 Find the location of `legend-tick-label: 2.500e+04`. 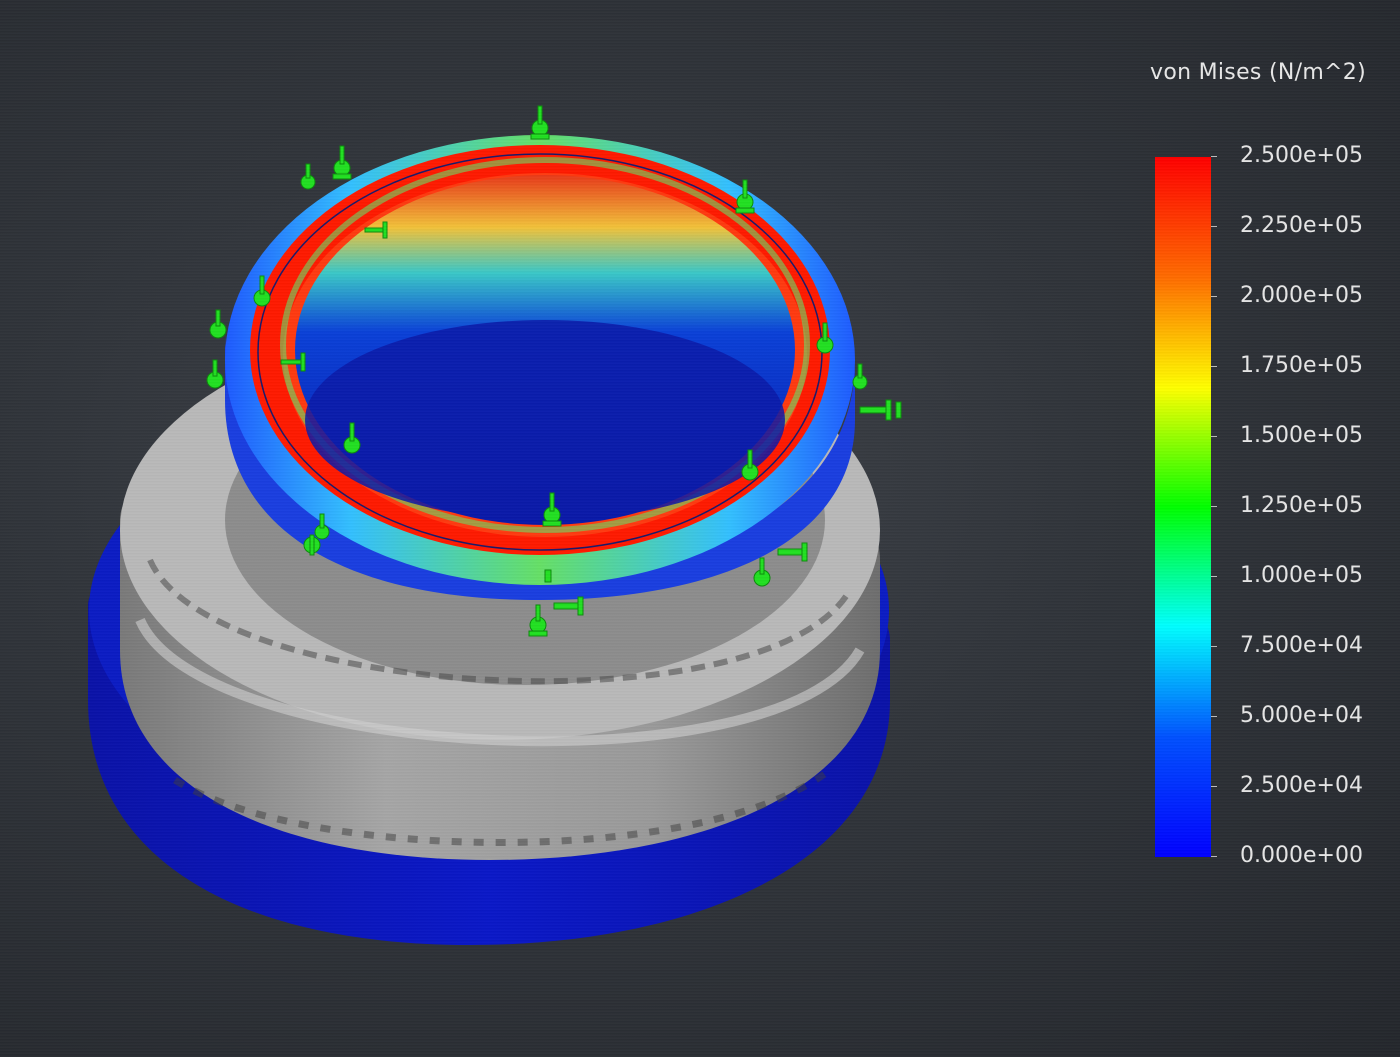

legend-tick-label: 2.500e+04 is located at coordinates (1301, 785).